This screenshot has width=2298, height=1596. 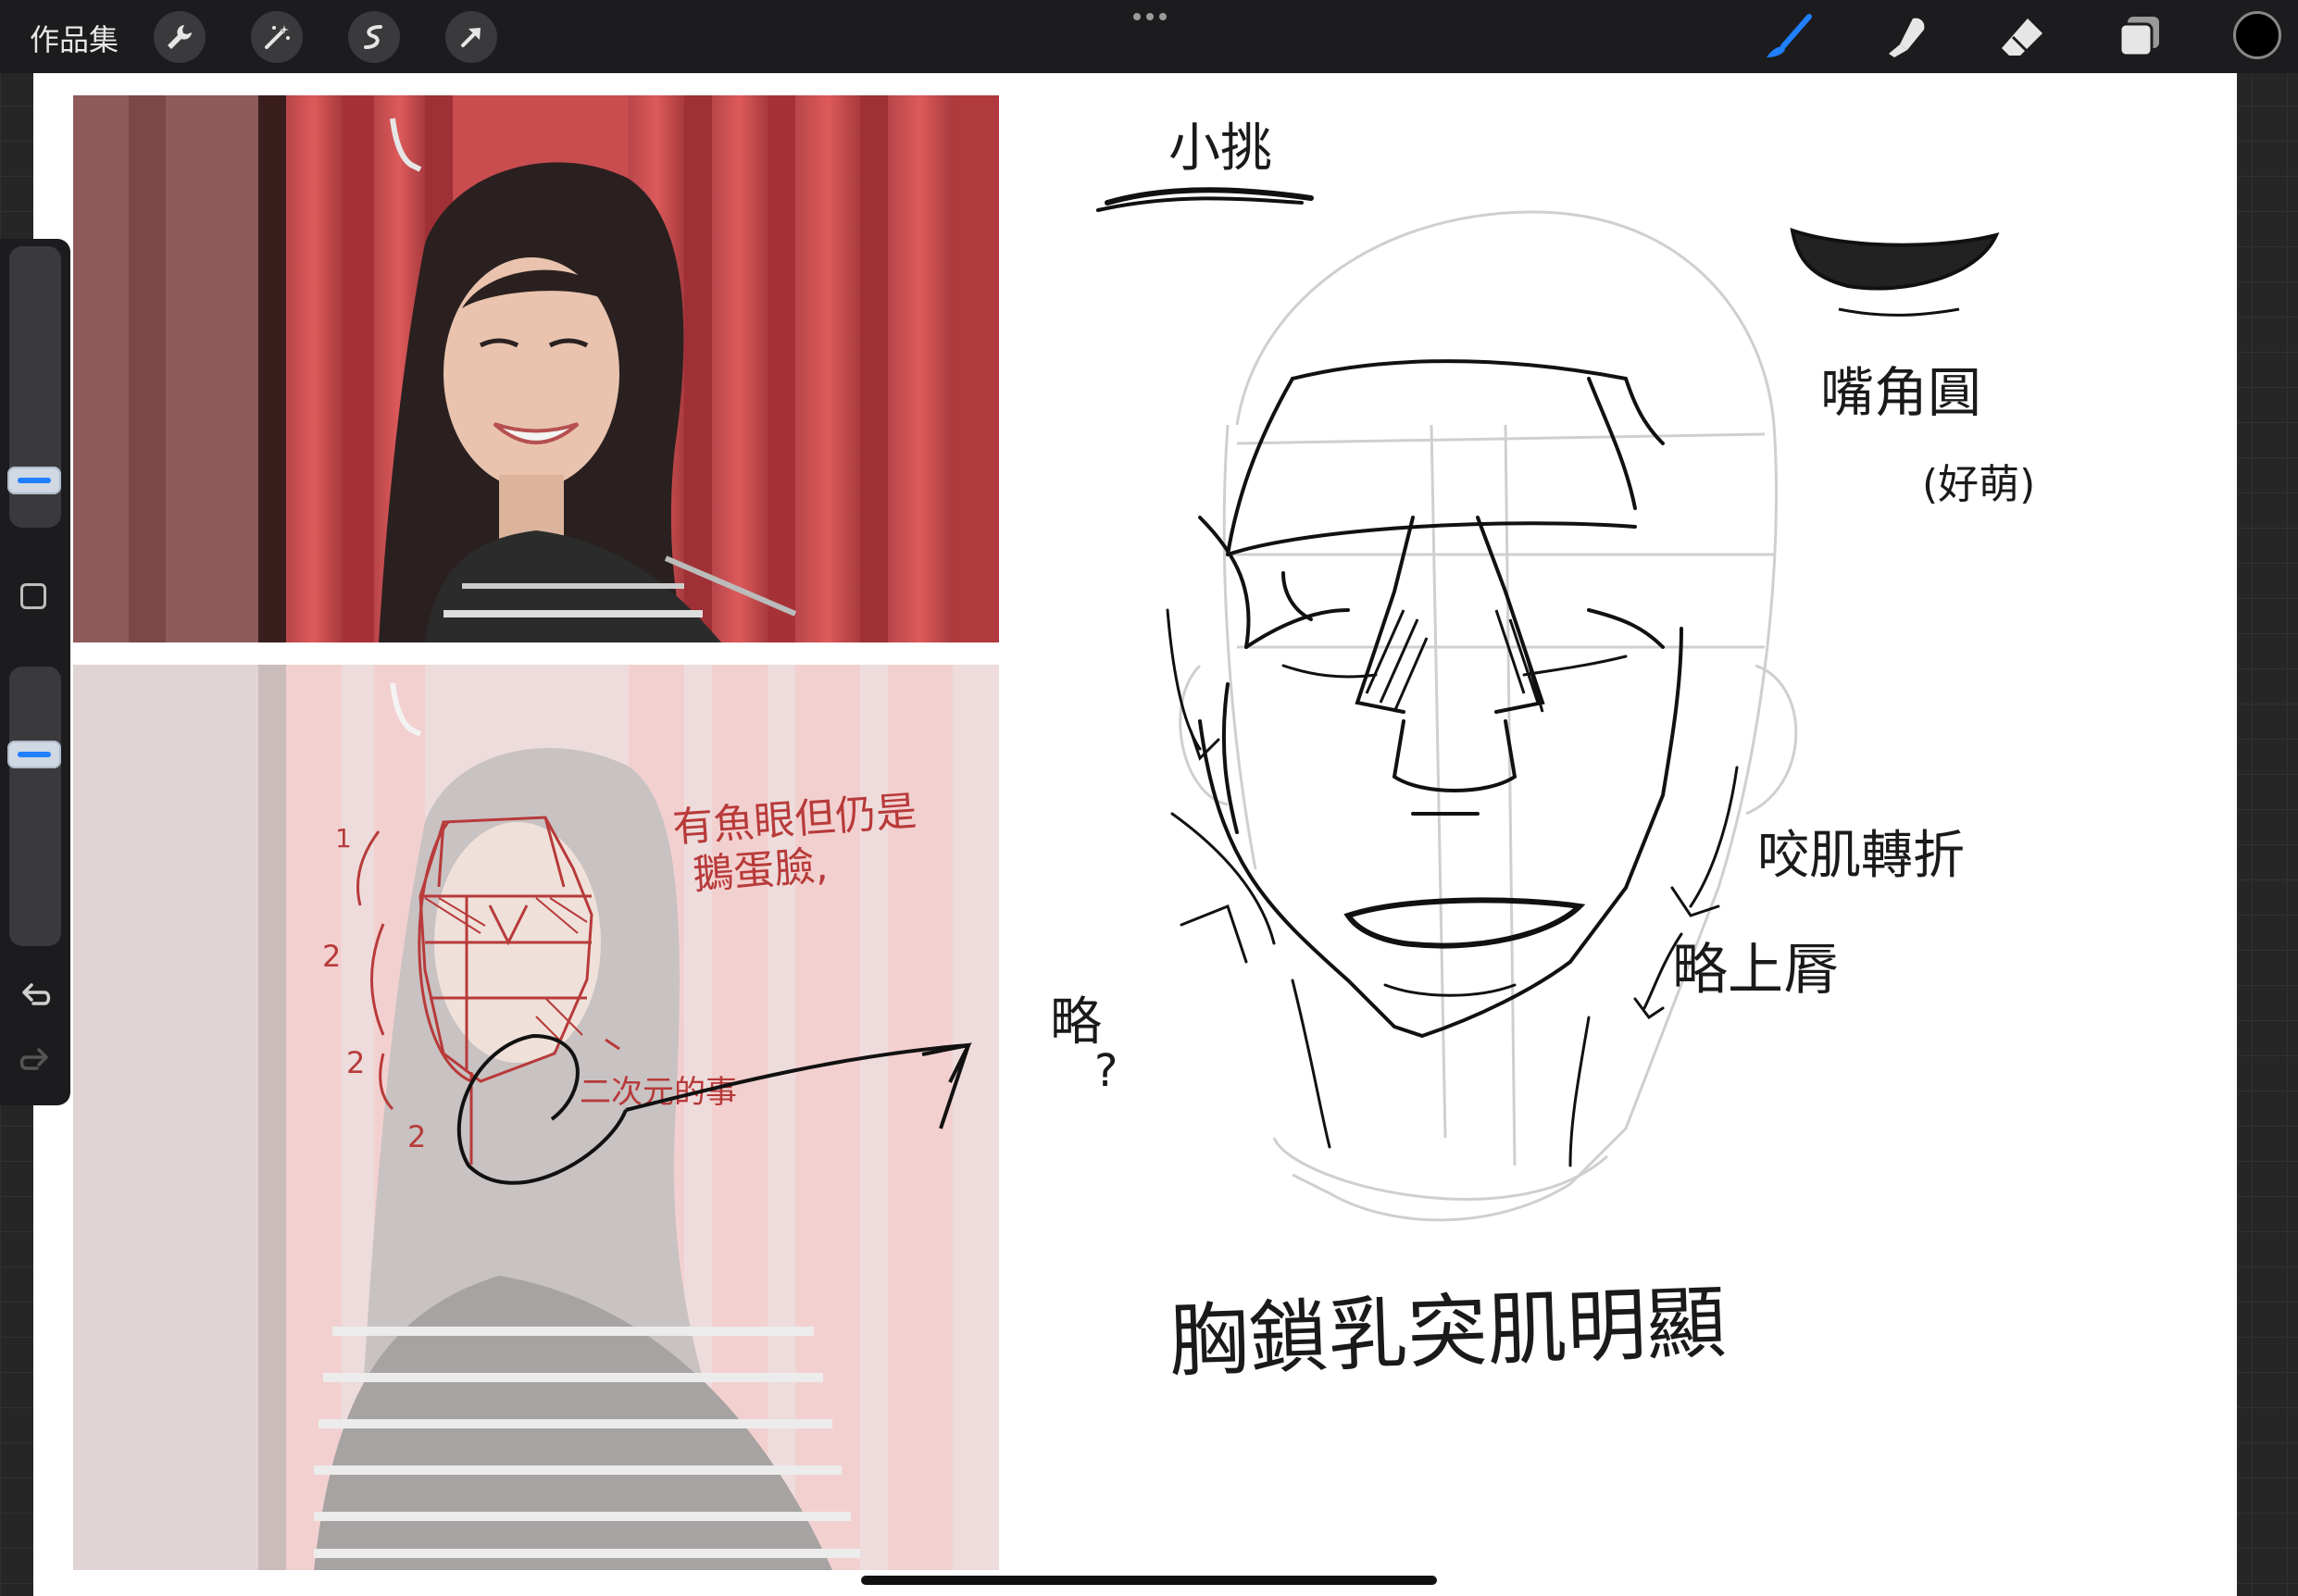 I want to click on left-sidebar, so click(x=35, y=672).